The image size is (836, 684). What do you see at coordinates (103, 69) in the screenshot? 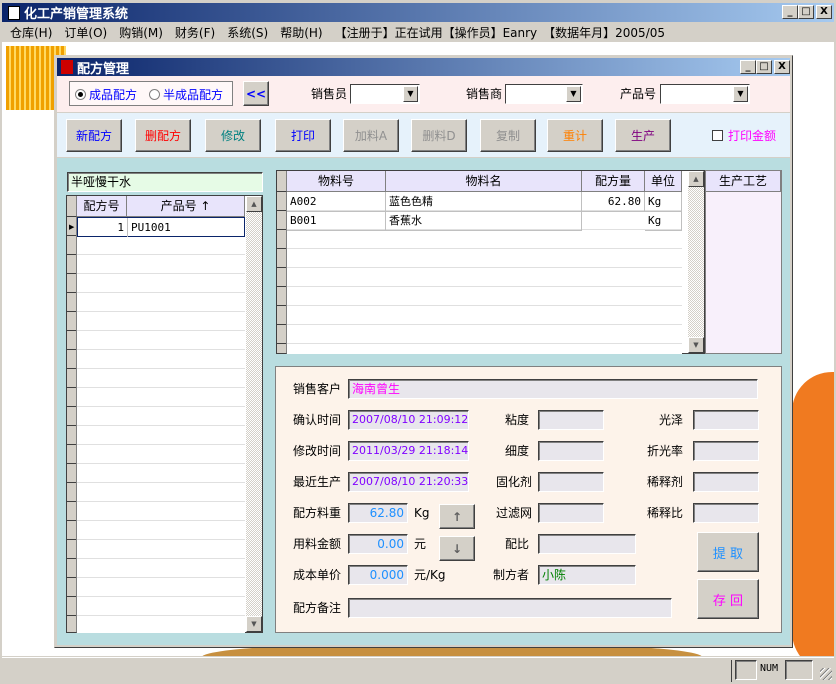
I see `window-title: 配方管理` at bounding box center [103, 69].